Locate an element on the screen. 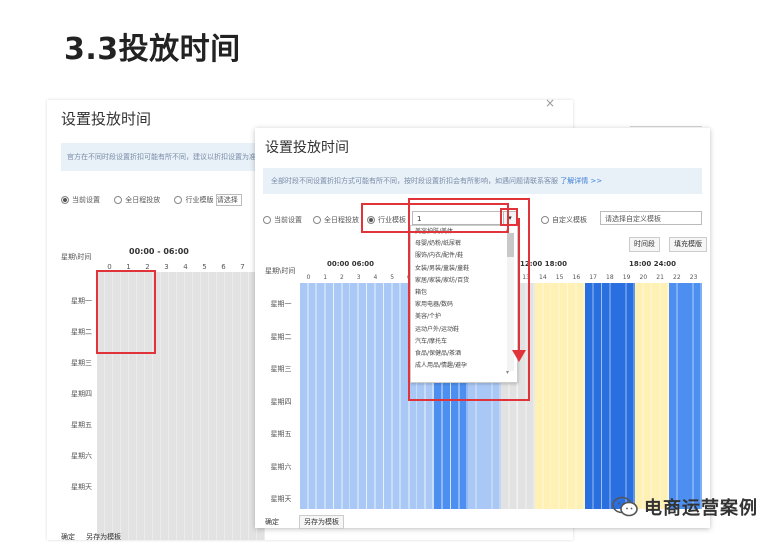 This screenshot has height=542, width=783. fill-template-button: 填充模版 is located at coordinates (688, 244).